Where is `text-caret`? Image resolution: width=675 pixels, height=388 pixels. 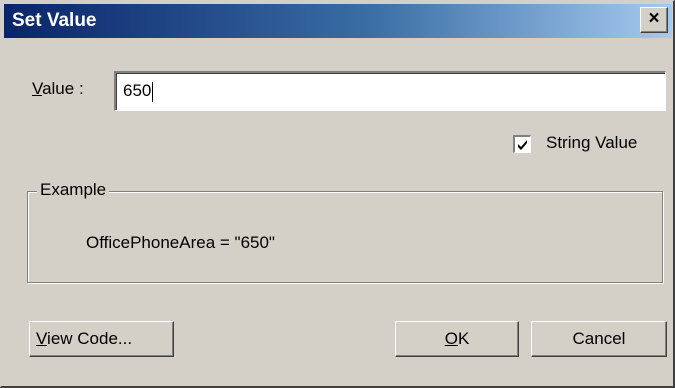
text-caret is located at coordinates (153, 91).